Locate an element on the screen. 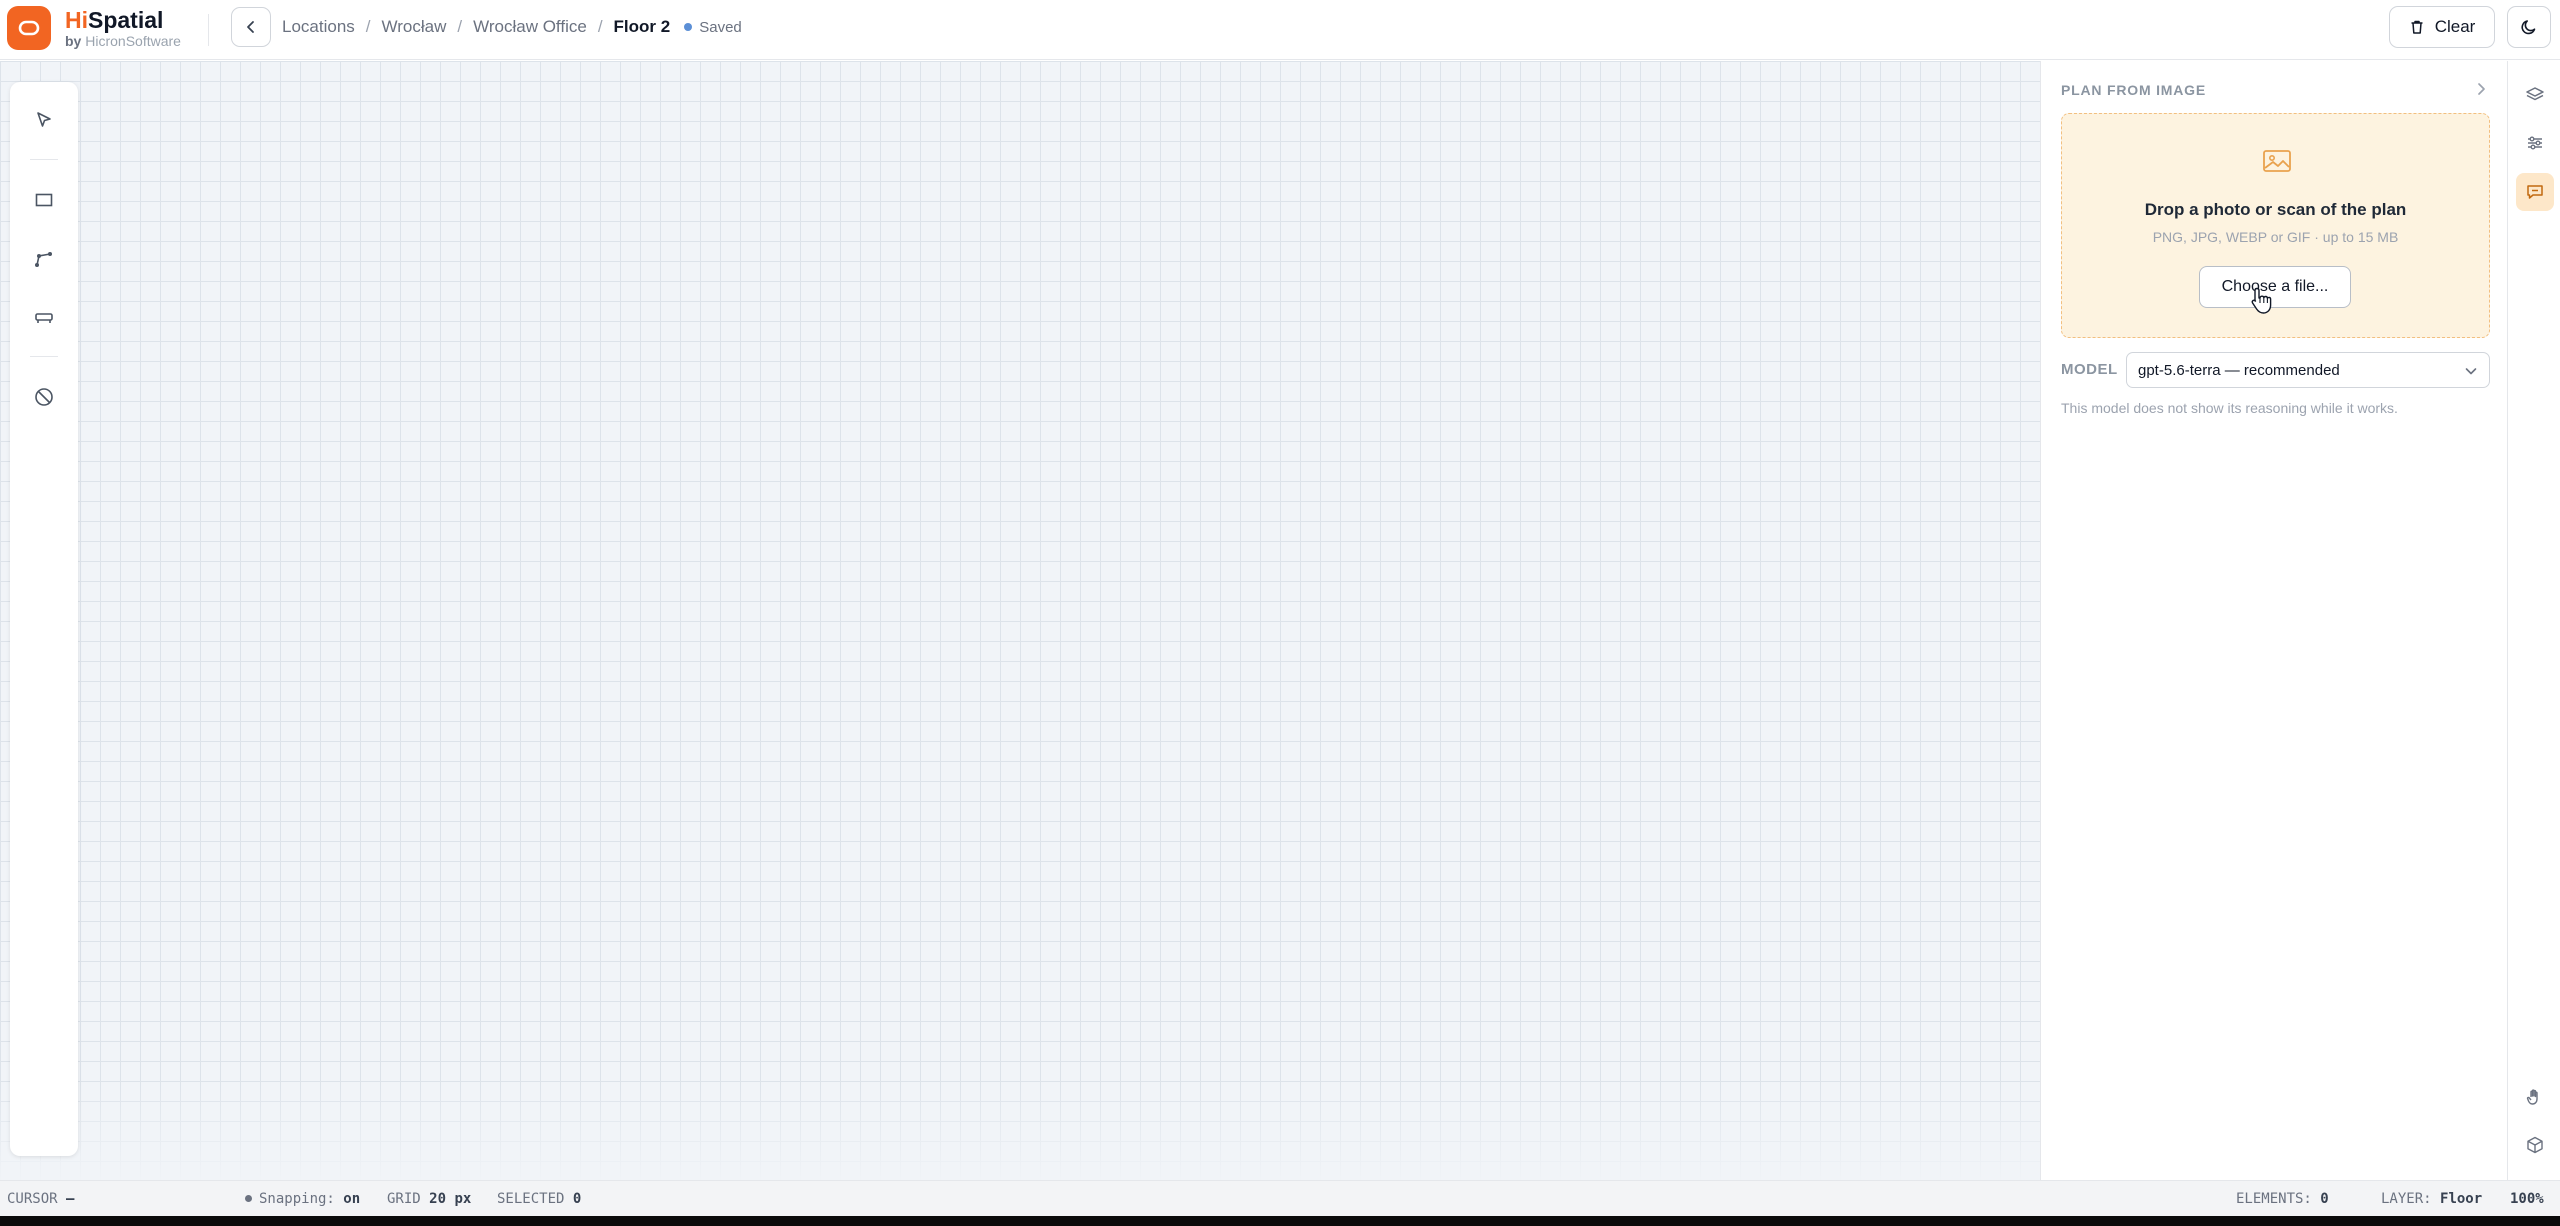  bottom-edge is located at coordinates (1280, 1221).